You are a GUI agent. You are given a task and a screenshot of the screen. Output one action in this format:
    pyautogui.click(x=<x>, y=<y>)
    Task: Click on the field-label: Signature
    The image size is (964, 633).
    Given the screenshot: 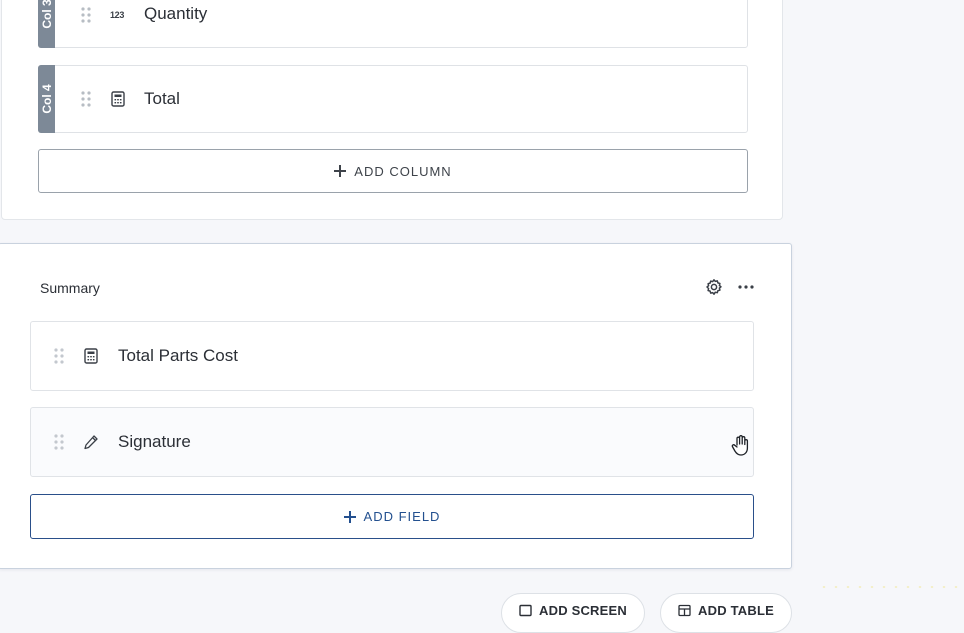 What is the action you would take?
    pyautogui.click(x=154, y=441)
    